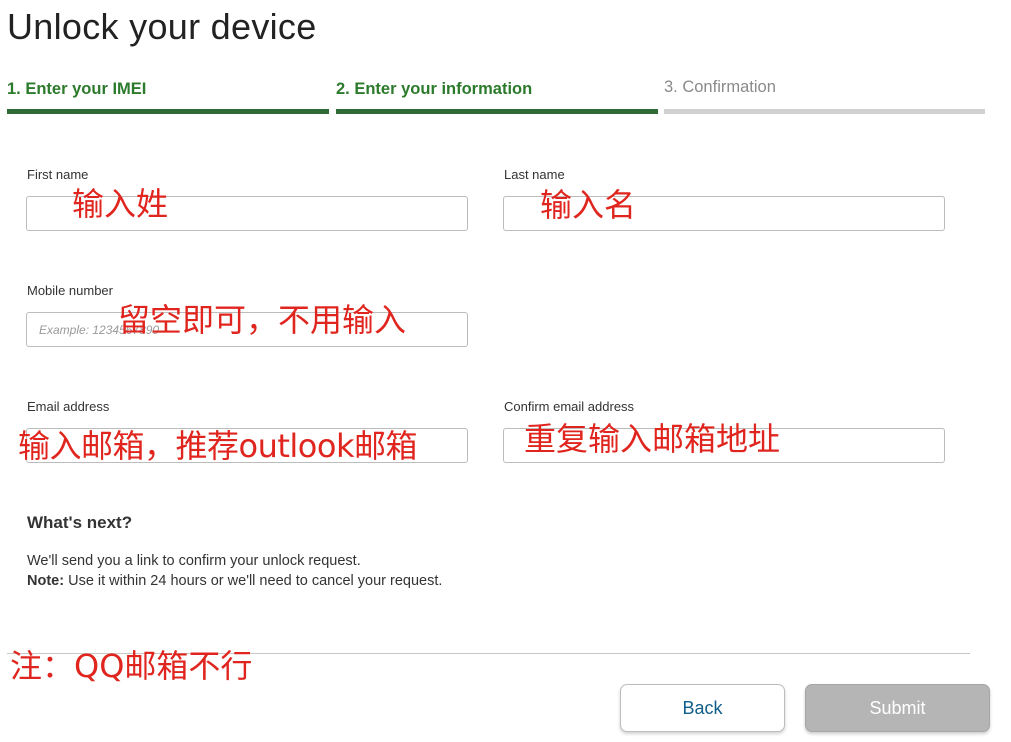  Describe the element at coordinates (80, 522) in the screenshot. I see `whats-next-heading: What's next?` at that location.